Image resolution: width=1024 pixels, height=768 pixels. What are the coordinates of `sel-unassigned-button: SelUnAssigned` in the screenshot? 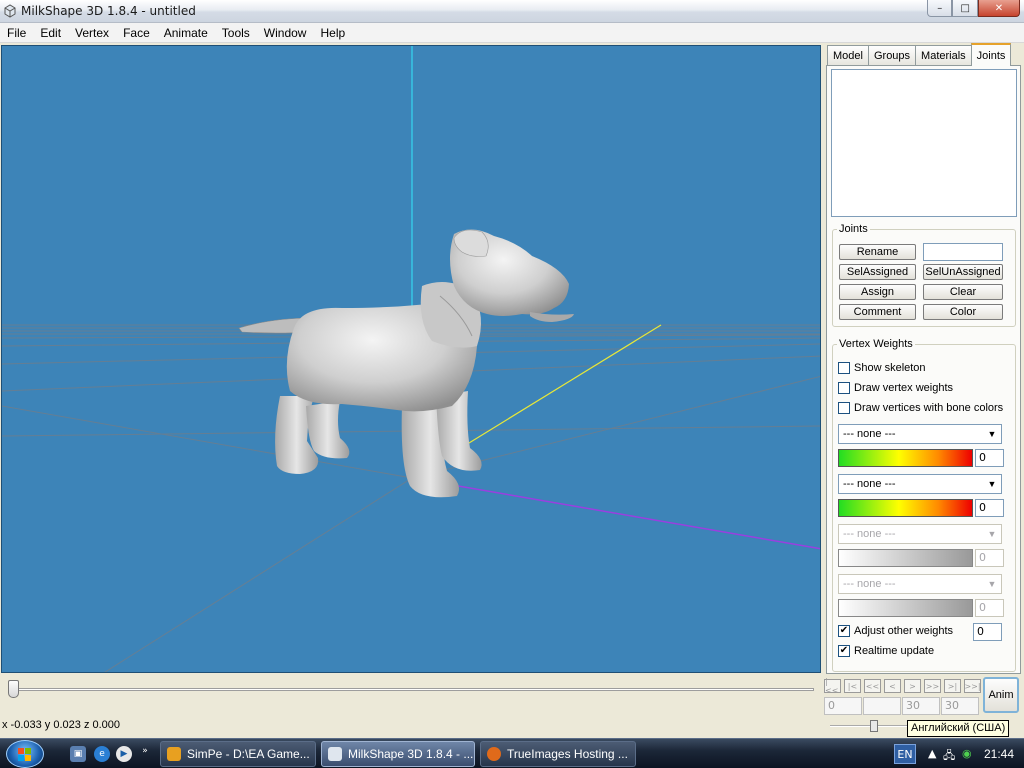 It's located at (963, 272).